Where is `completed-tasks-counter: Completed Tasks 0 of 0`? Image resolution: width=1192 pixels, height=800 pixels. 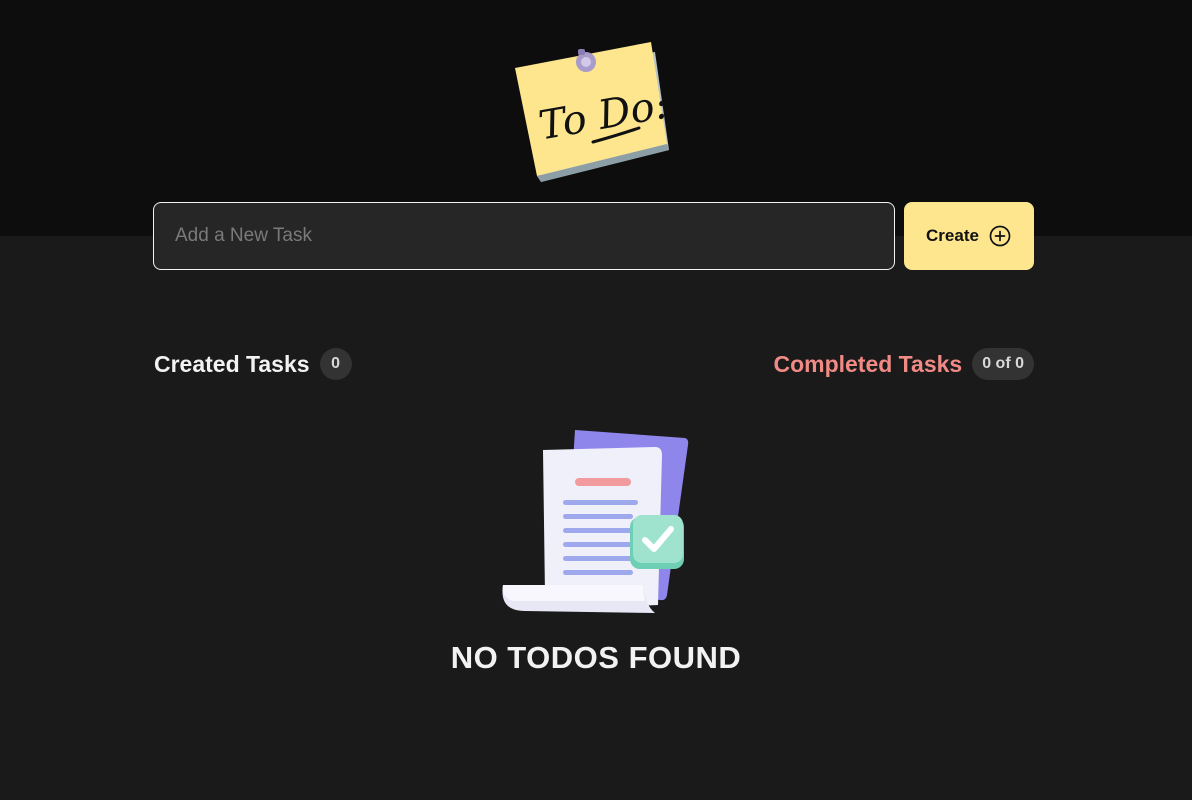 completed-tasks-counter: Completed Tasks 0 of 0 is located at coordinates (903, 364).